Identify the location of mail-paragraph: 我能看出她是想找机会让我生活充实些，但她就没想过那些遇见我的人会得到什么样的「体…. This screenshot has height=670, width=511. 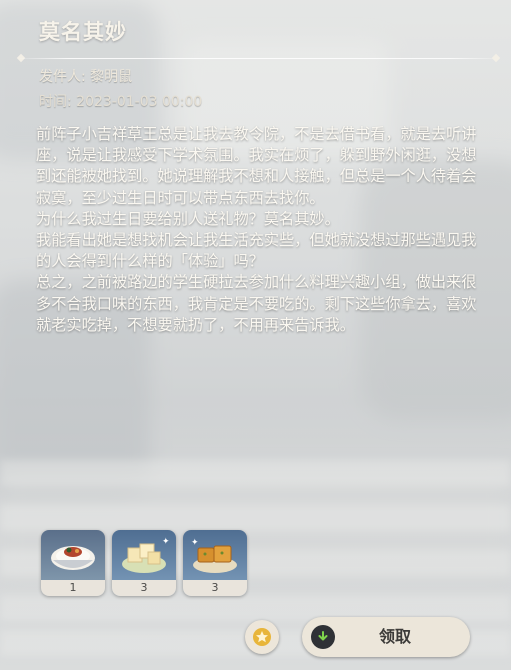
(256, 251).